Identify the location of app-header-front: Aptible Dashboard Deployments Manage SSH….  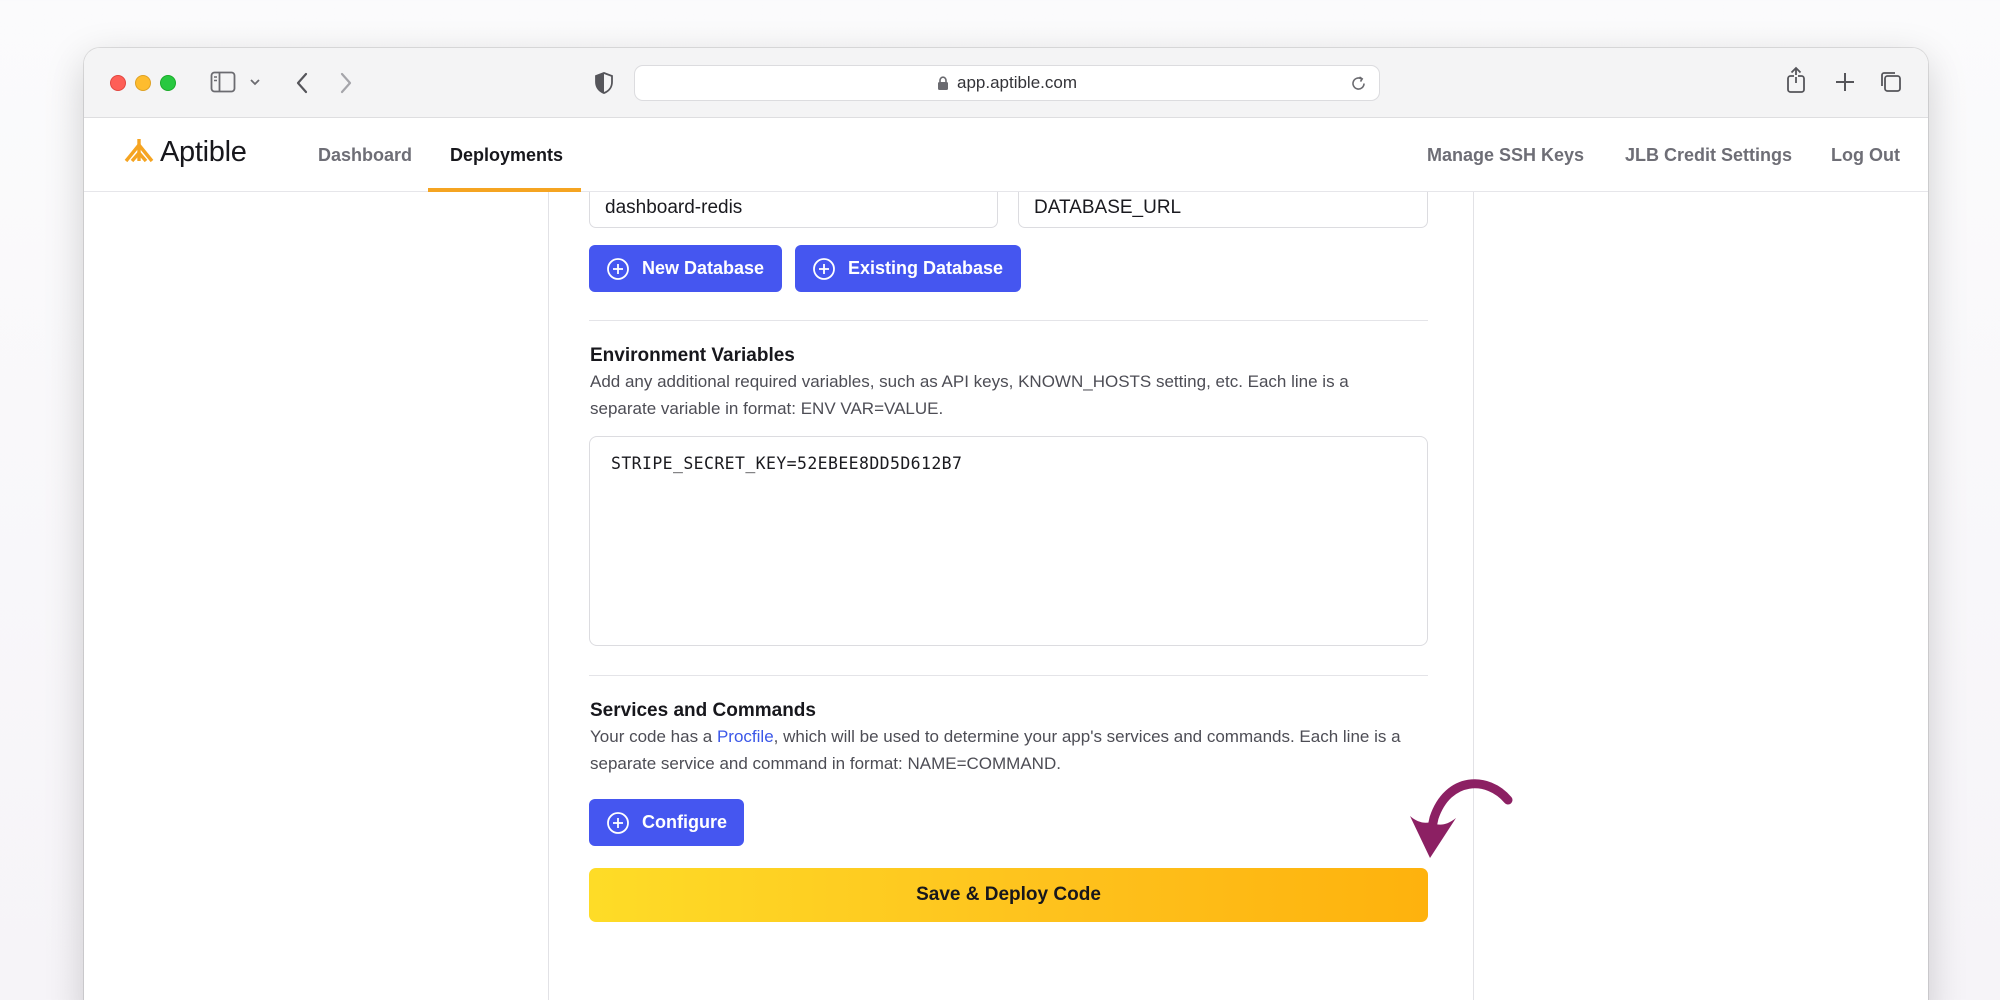
(1006, 155).